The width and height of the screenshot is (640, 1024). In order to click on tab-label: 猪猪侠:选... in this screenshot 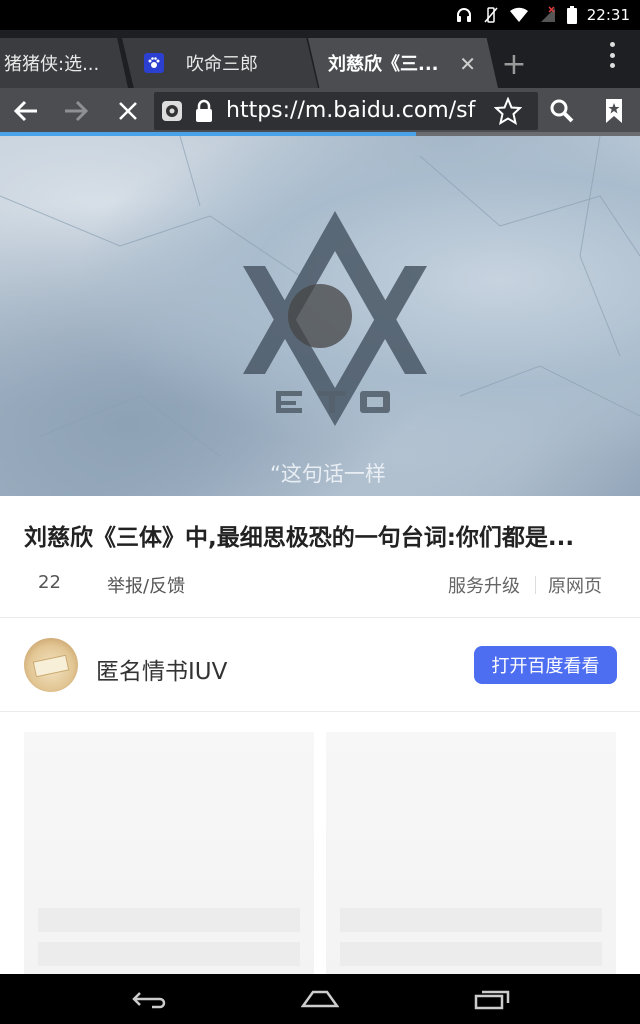, I will do `click(52, 64)`.